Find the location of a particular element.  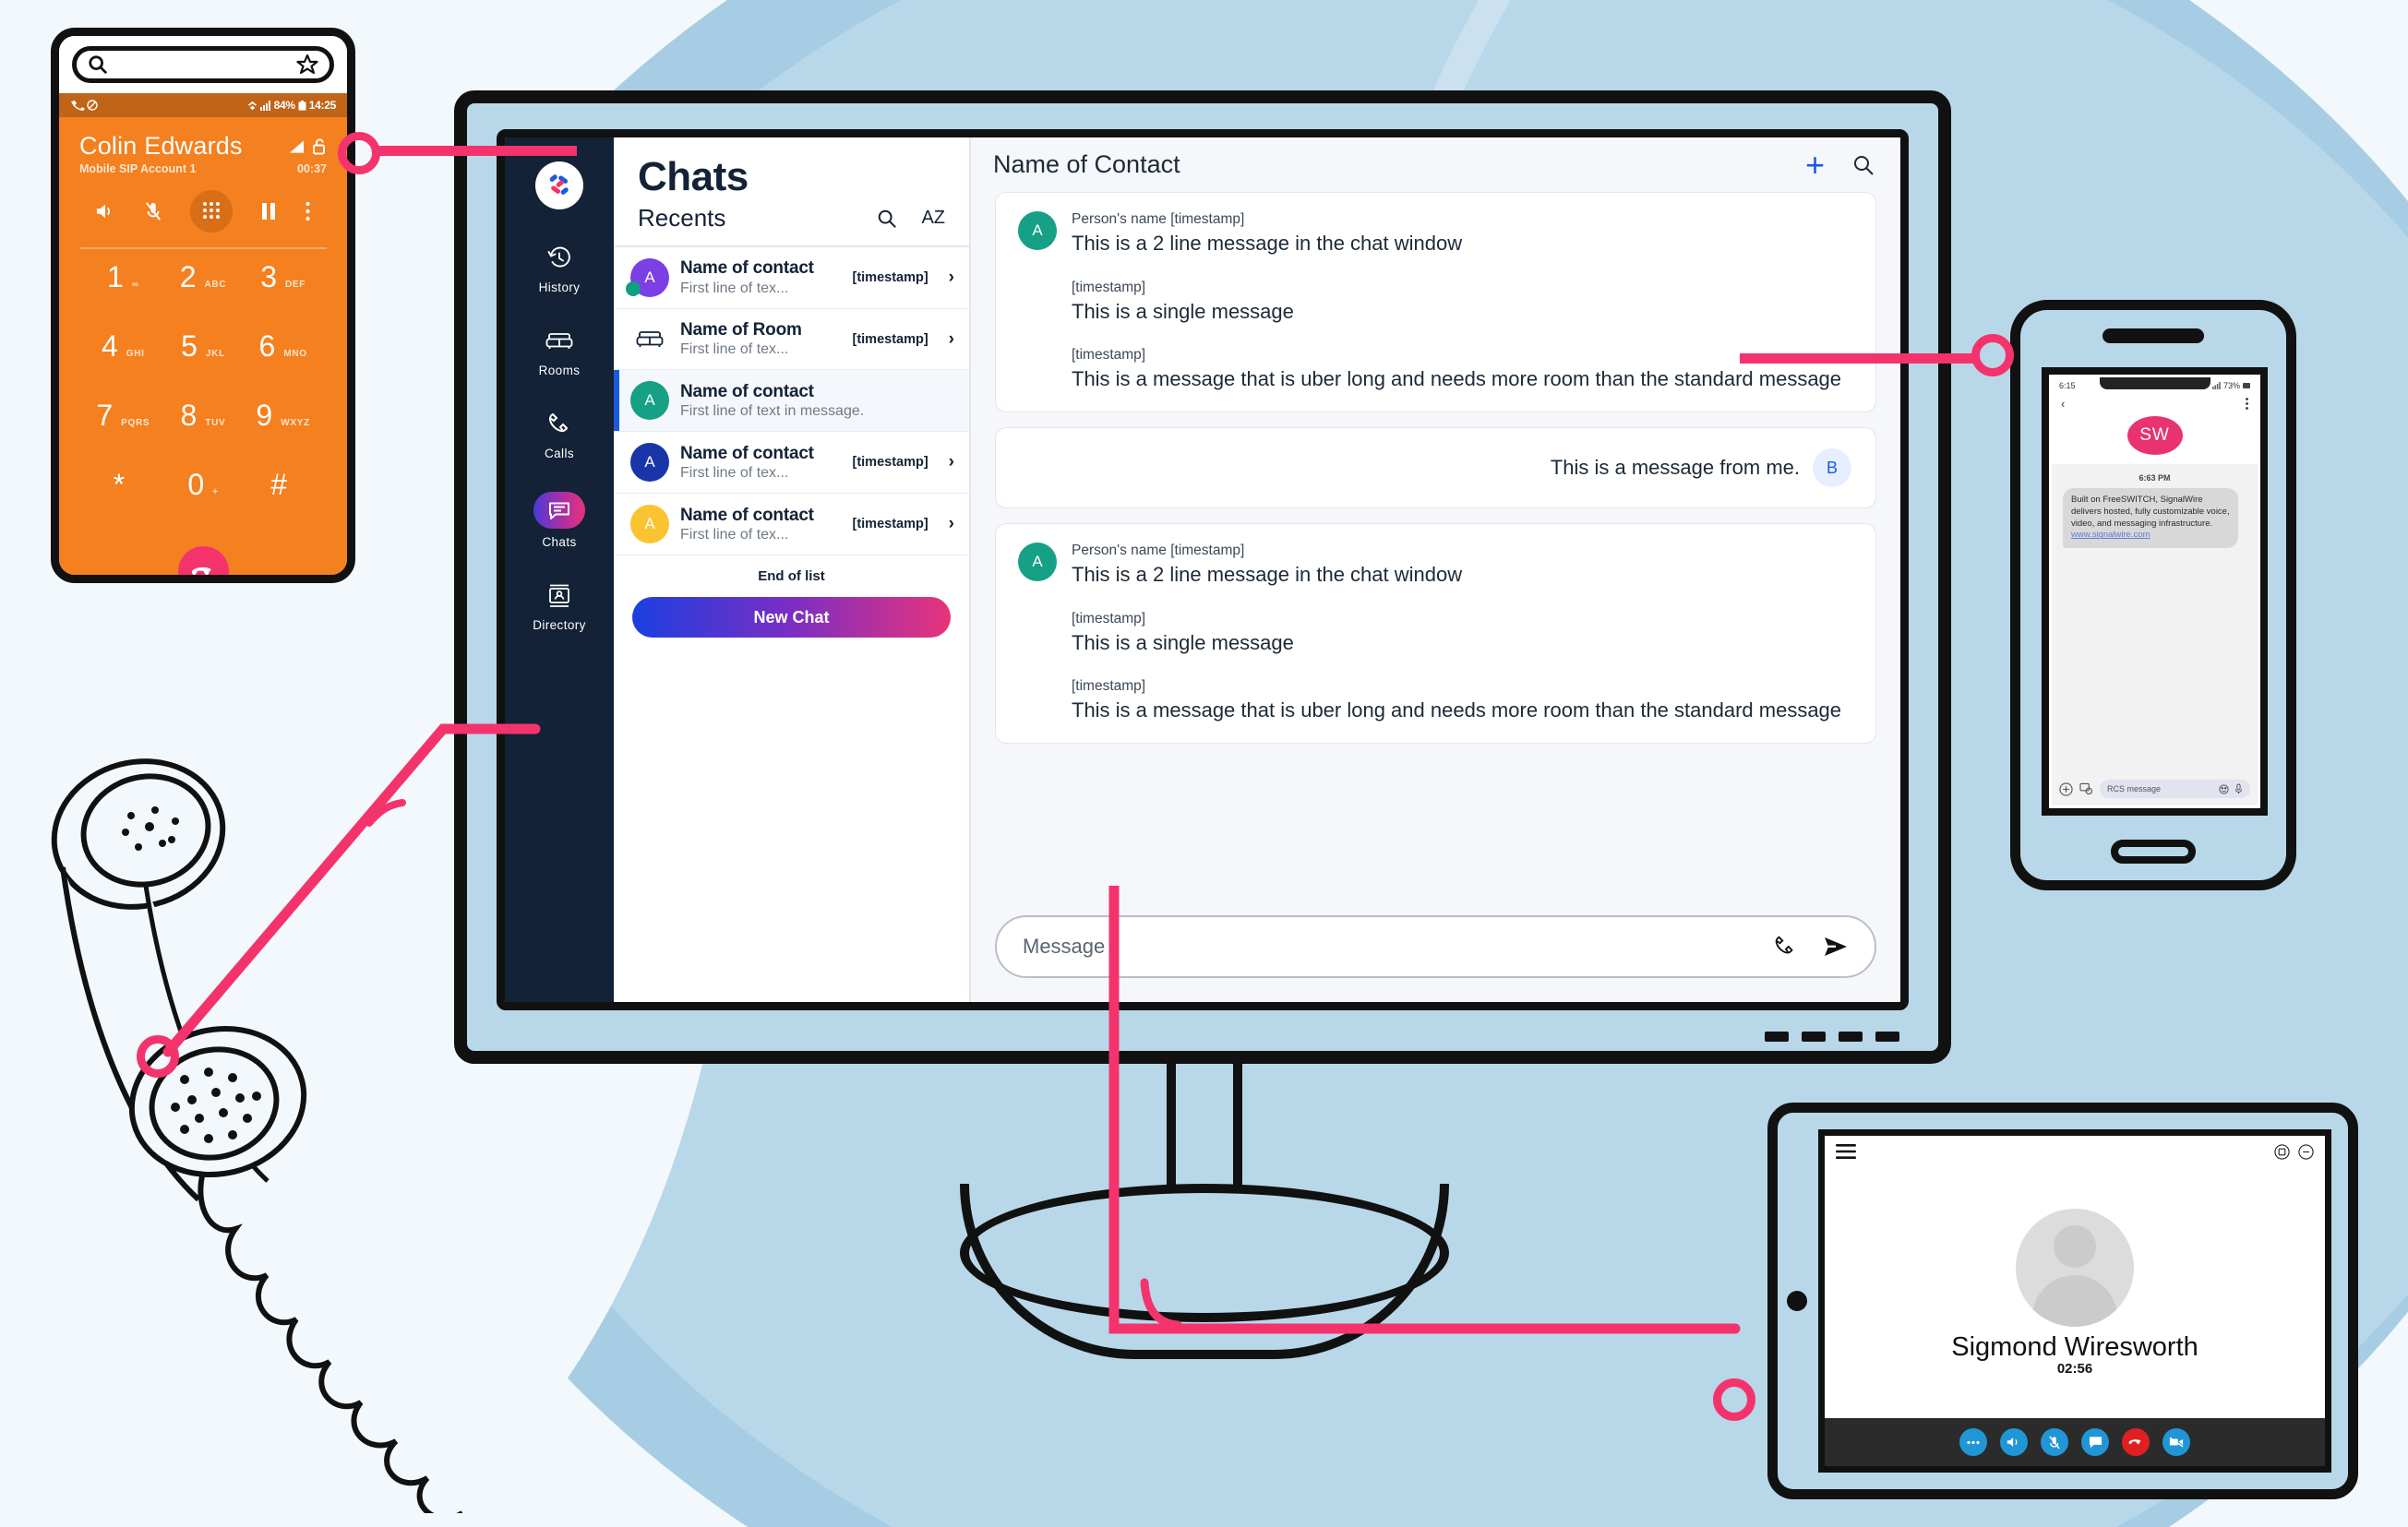

chat-button is located at coordinates (2095, 1442).